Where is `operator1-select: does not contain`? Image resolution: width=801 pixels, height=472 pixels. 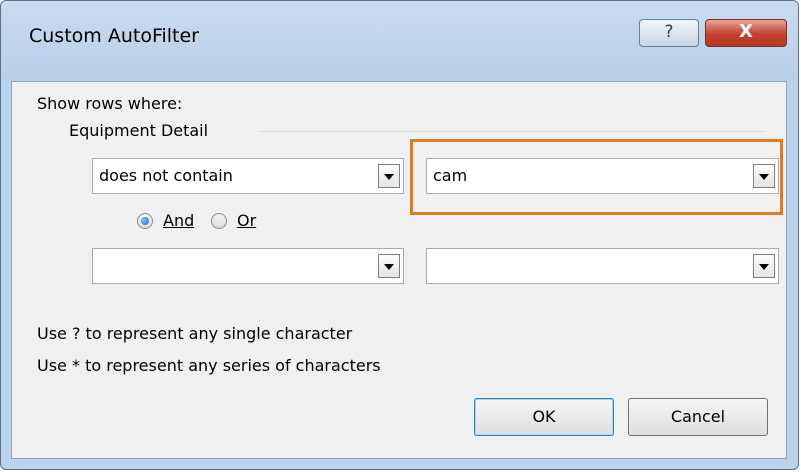
operator1-select: does not contain is located at coordinates (248, 176).